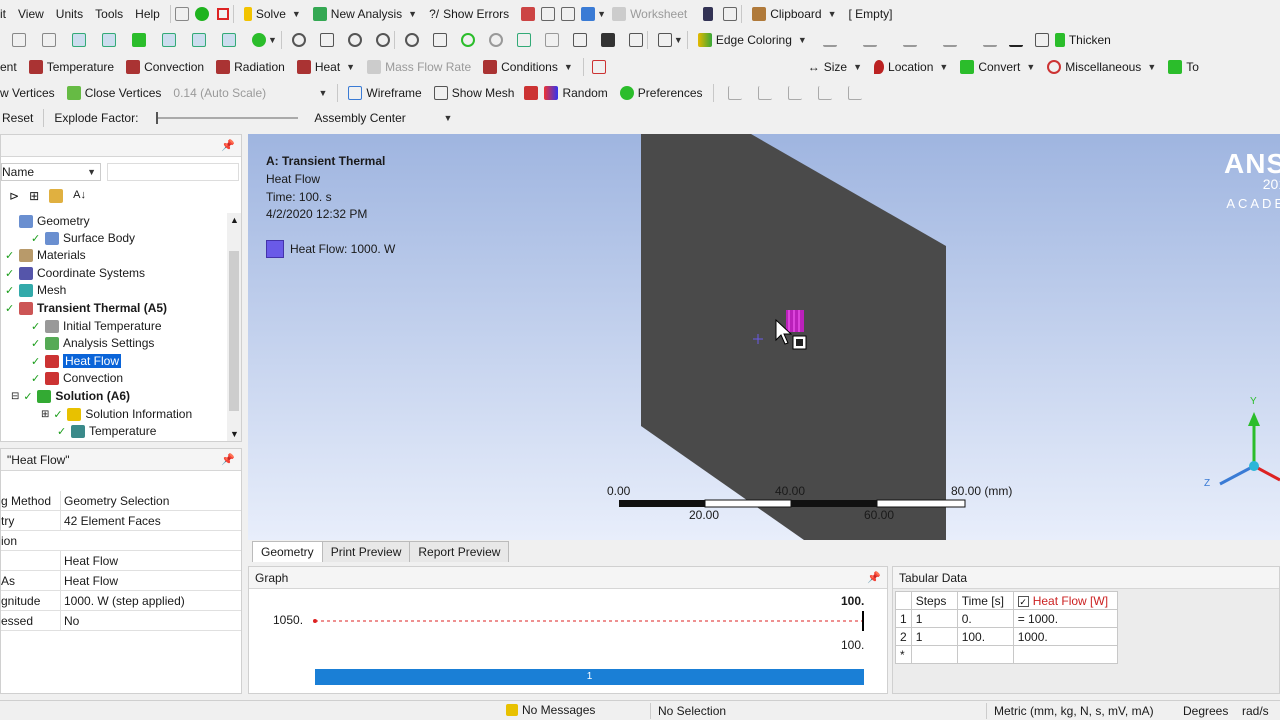  What do you see at coordinates (997, 67) in the screenshot?
I see `convert-button: Convert ▼` at bounding box center [997, 67].